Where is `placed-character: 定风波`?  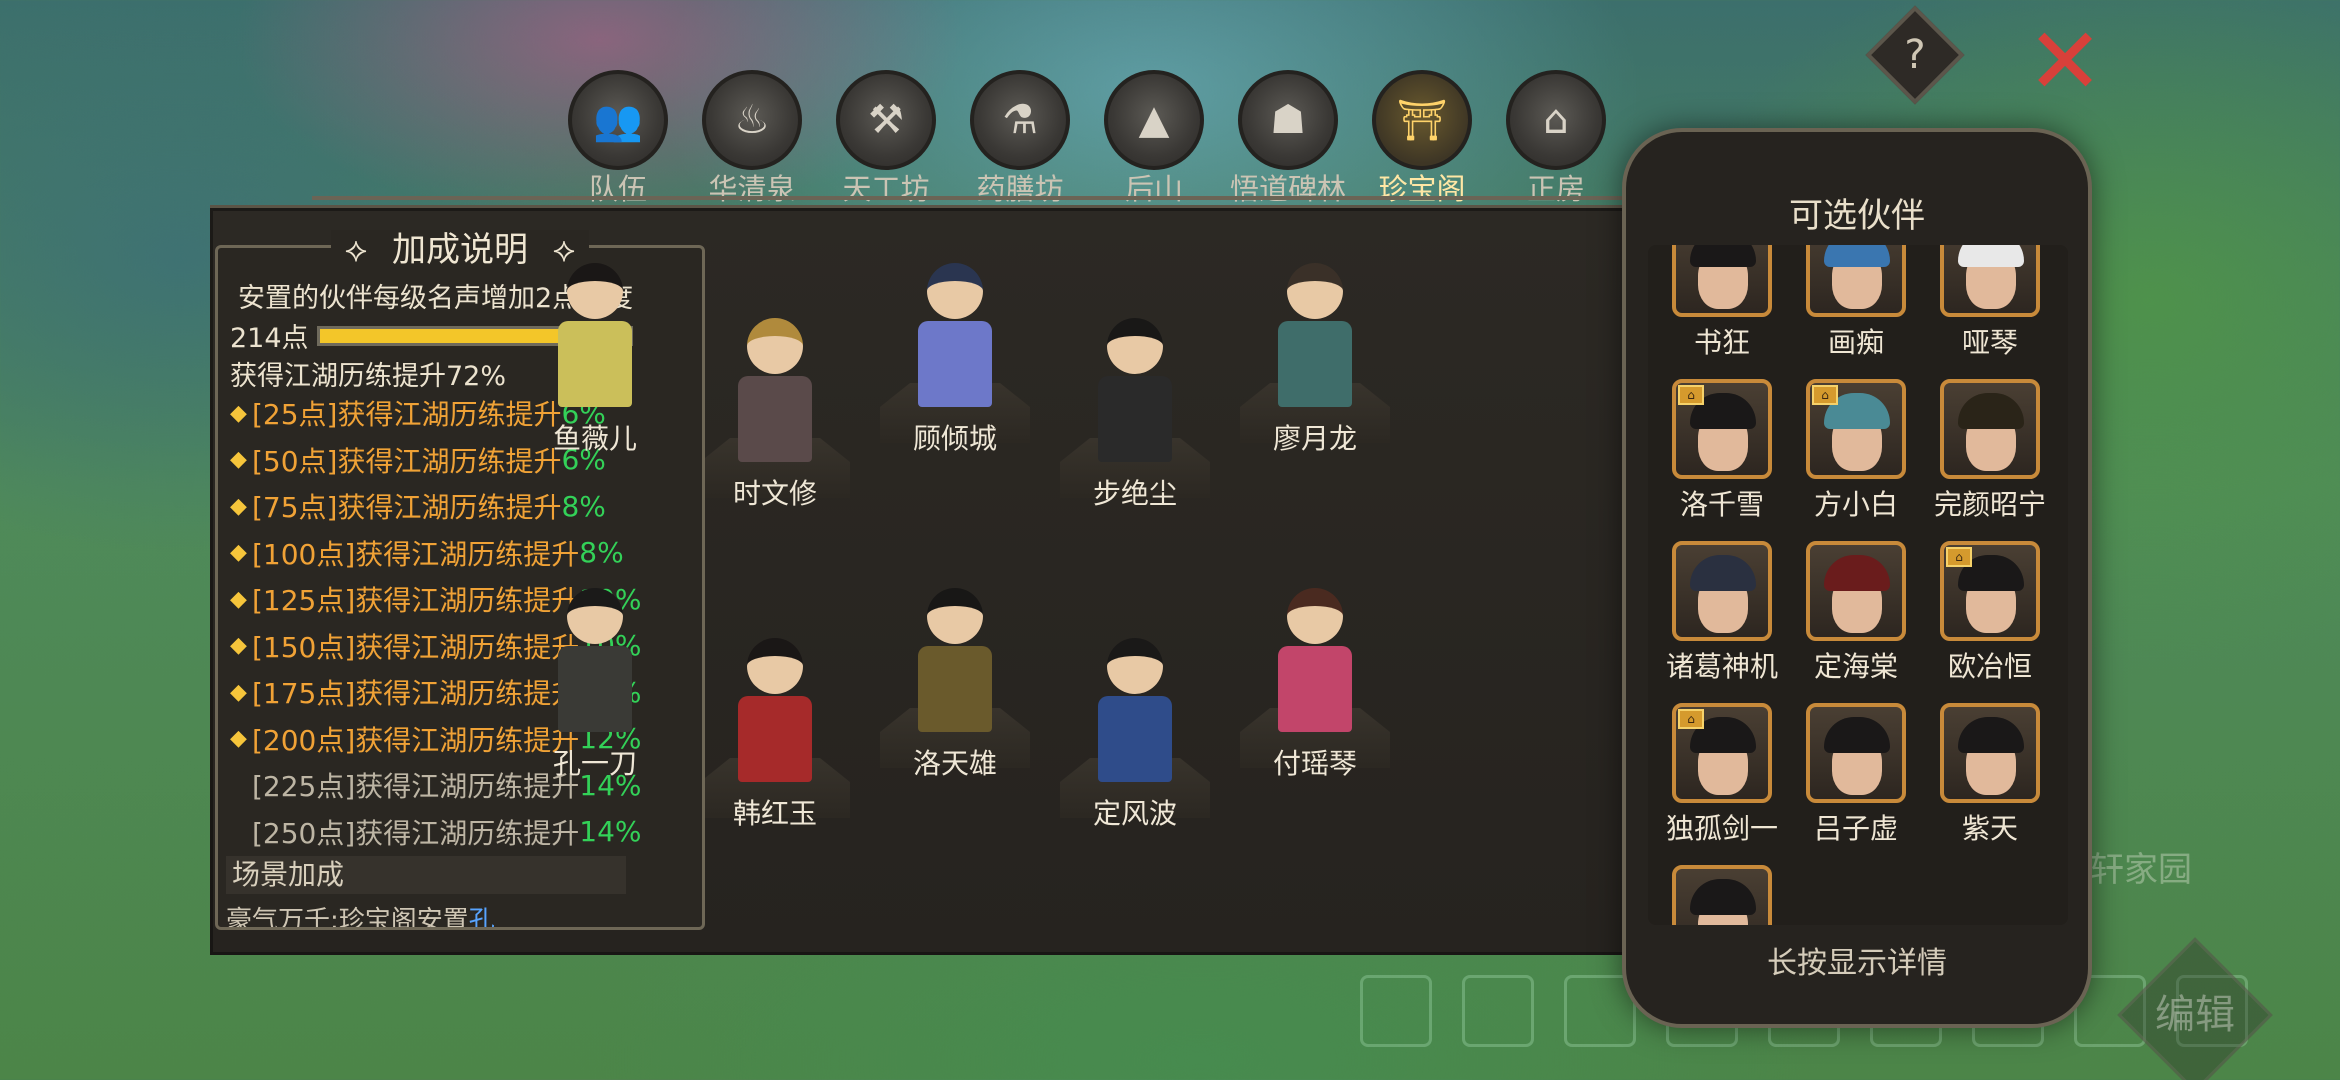
placed-character: 定风波 is located at coordinates (1135, 735).